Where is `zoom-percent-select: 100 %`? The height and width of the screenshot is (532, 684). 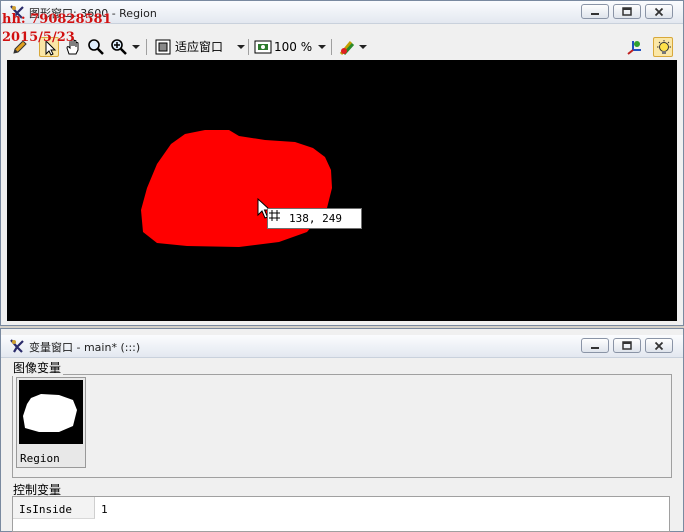 zoom-percent-select: 100 % is located at coordinates (293, 47).